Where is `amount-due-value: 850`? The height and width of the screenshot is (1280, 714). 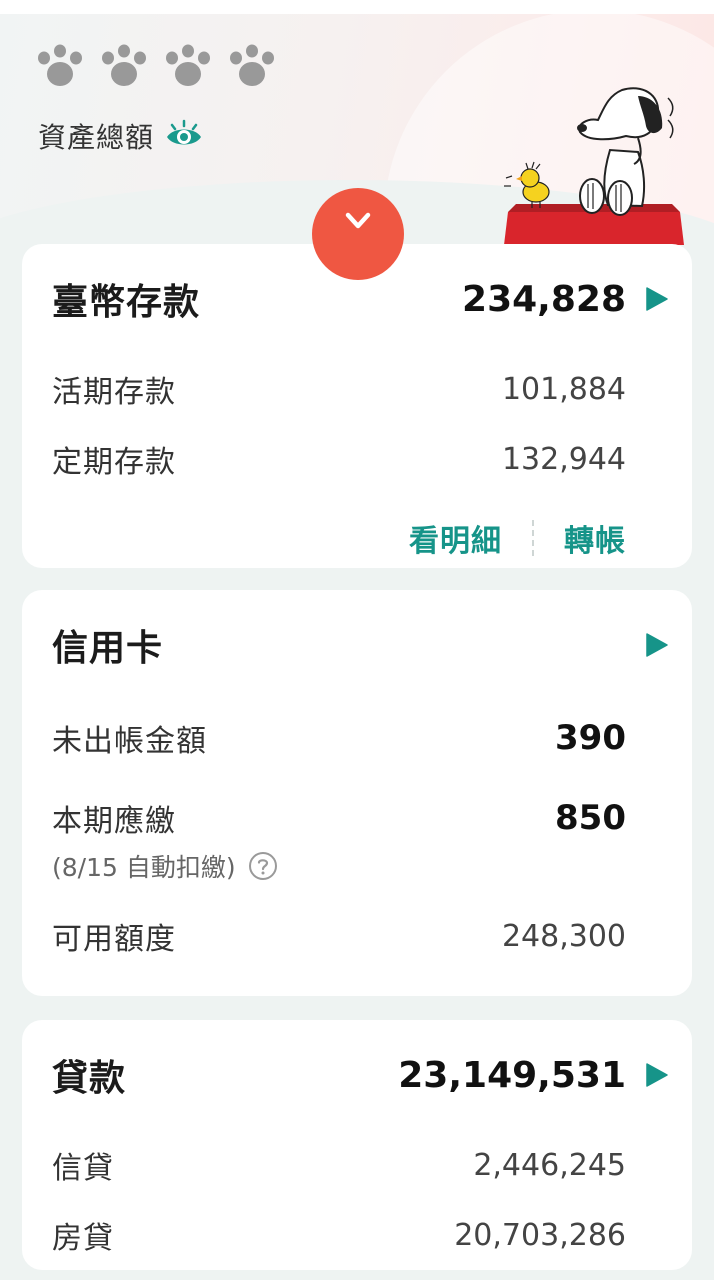 amount-due-value: 850 is located at coordinates (590, 818).